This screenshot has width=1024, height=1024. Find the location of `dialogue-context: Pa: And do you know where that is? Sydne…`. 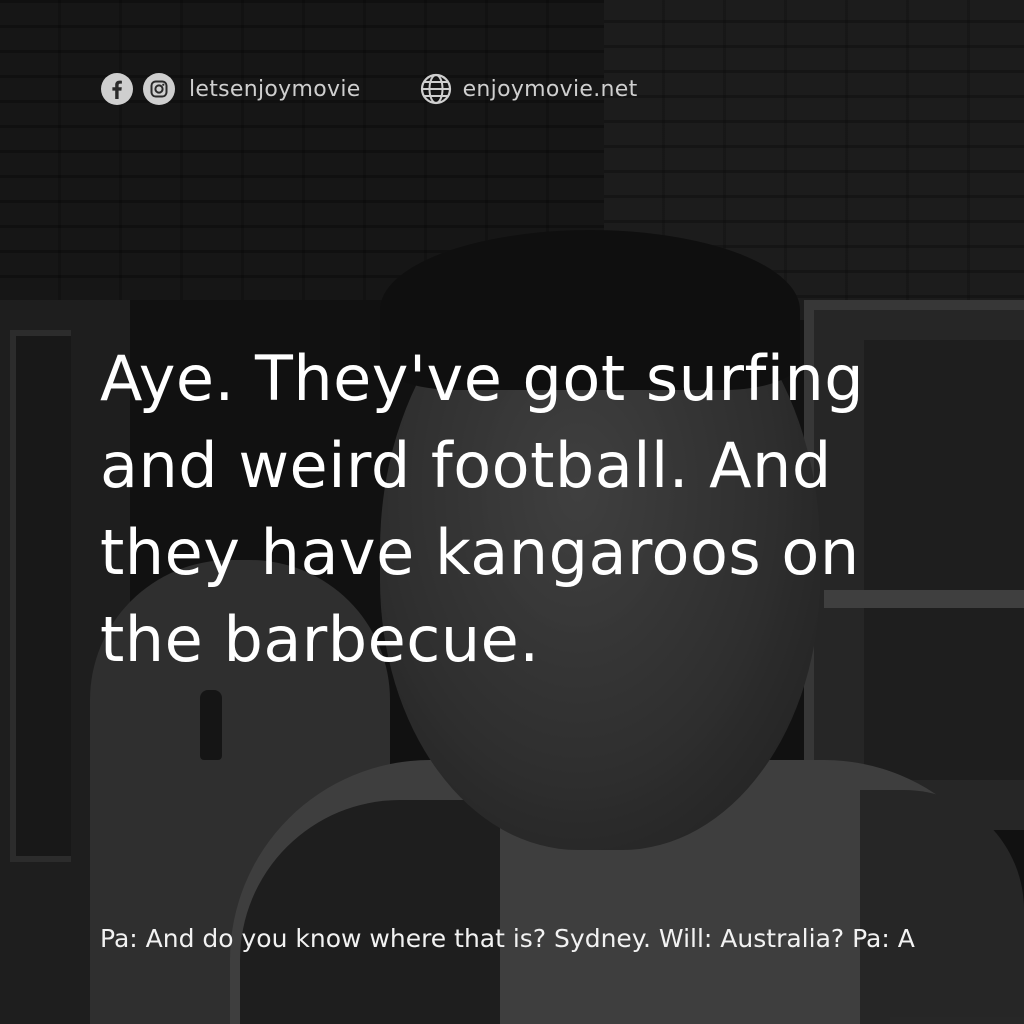

dialogue-context: Pa: And do you know where that is? Sydne… is located at coordinates (507, 938).